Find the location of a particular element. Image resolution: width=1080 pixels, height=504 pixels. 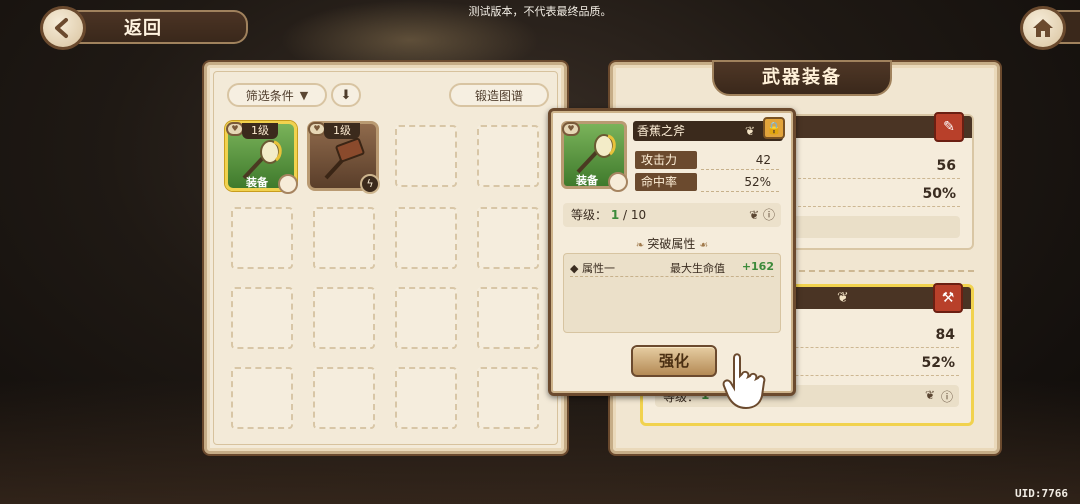

breakthrough-section-title: ❧ 突破属性 ☙ is located at coordinates (672, 243).